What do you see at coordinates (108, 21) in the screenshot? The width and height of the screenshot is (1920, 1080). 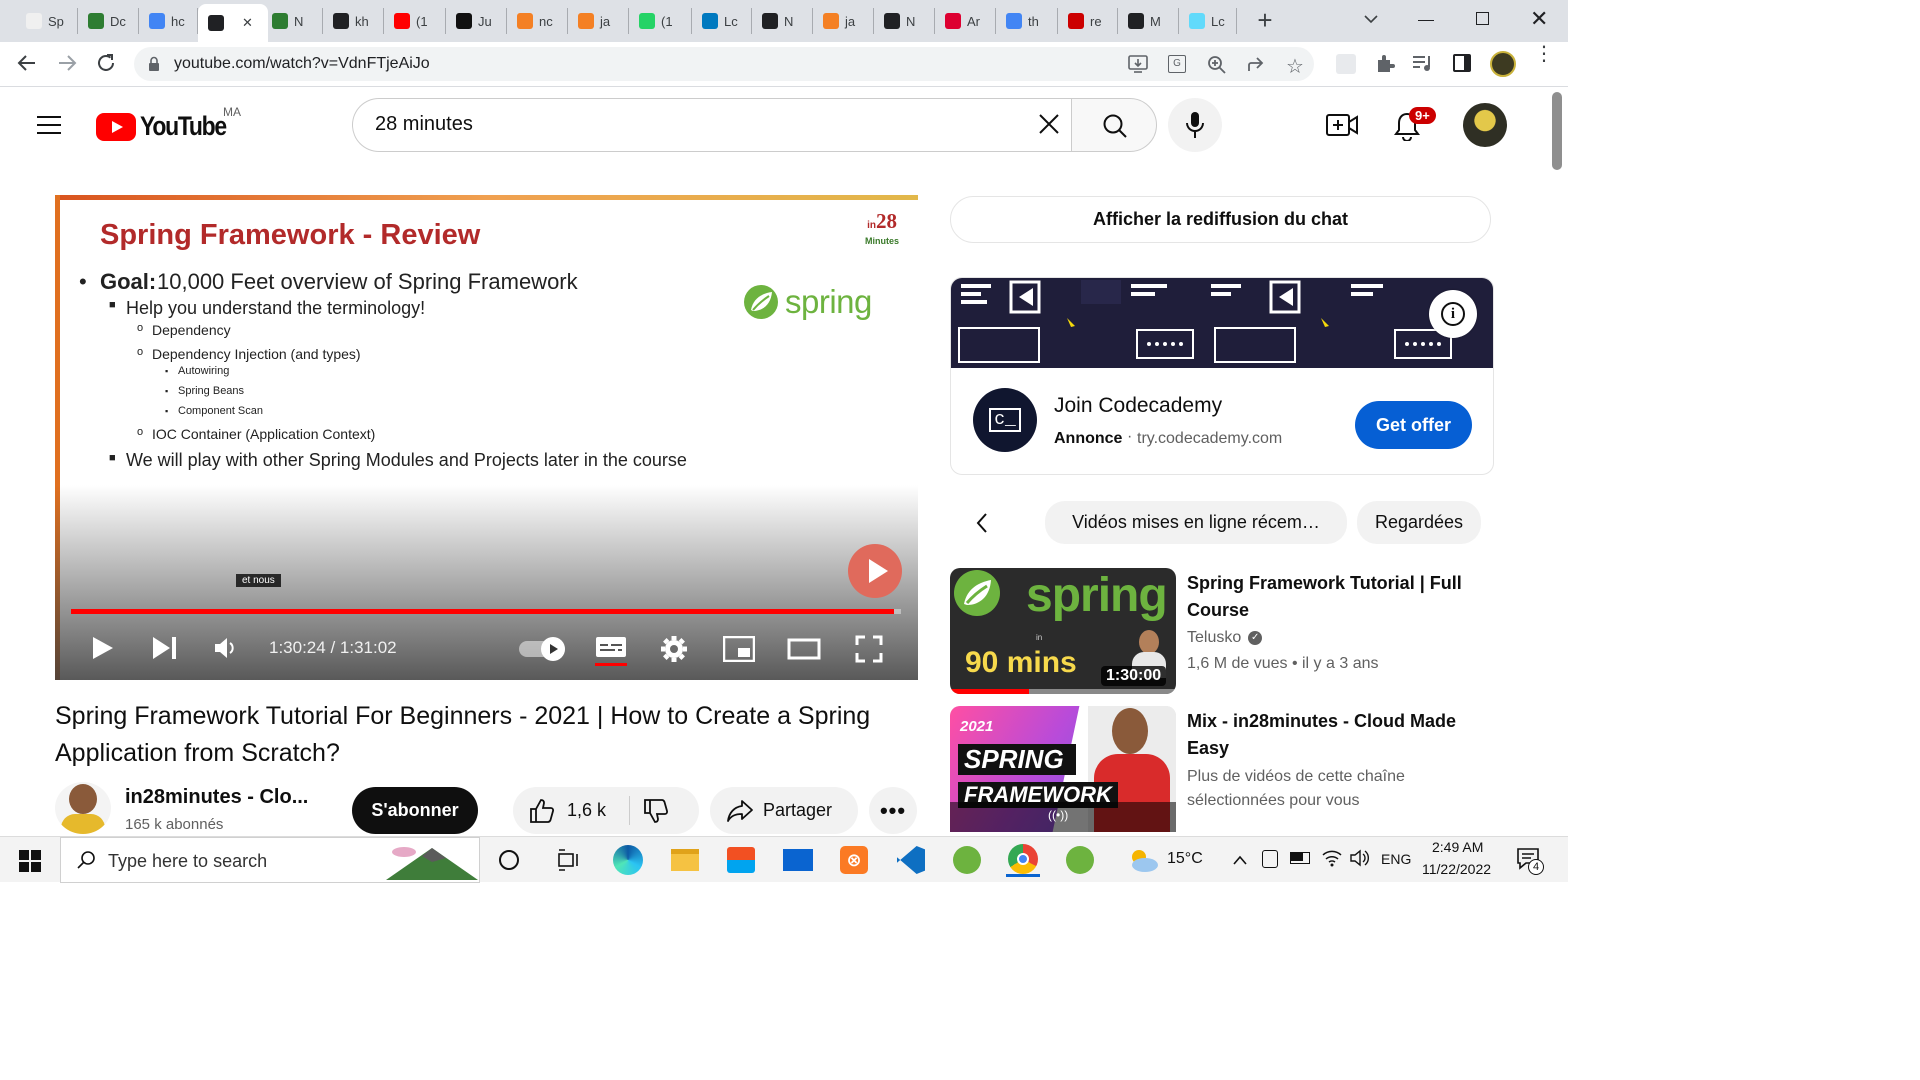 I see `browser-tab: Dc` at bounding box center [108, 21].